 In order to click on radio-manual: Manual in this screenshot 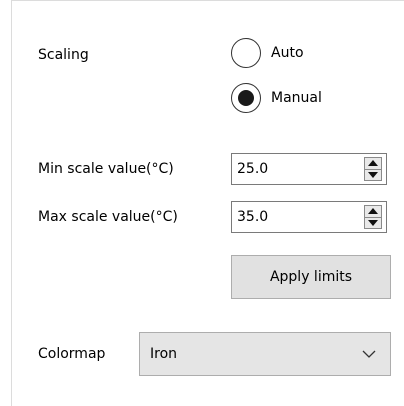, I will do `click(276, 98)`.